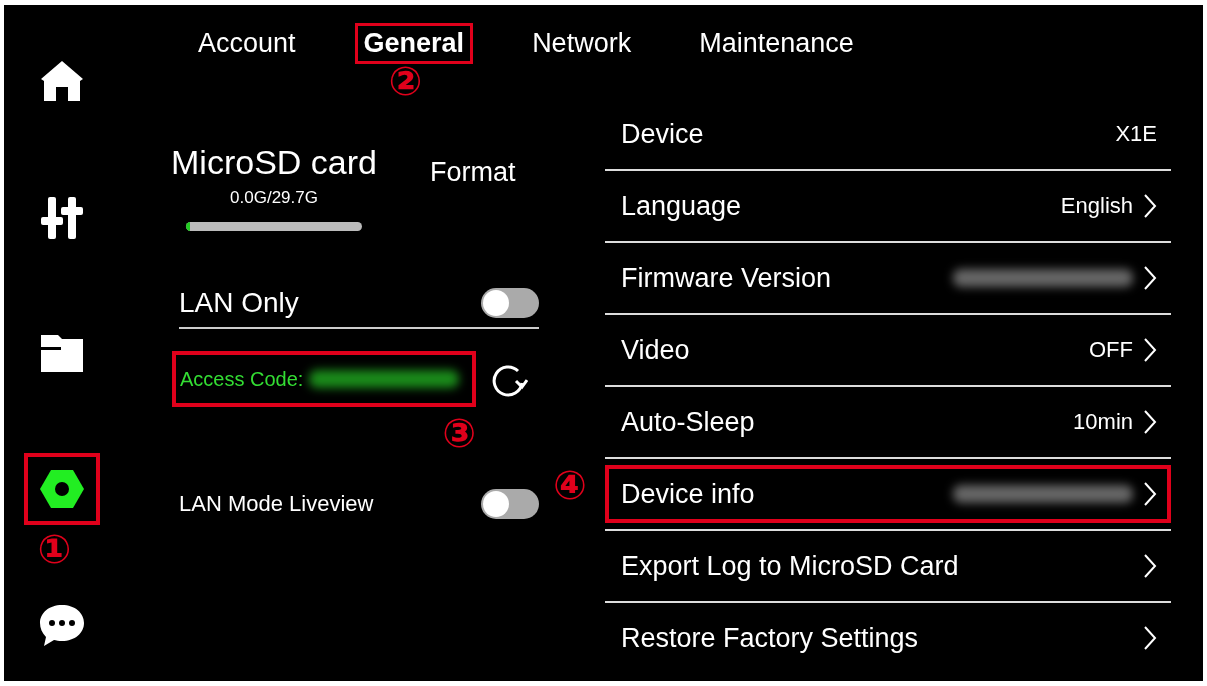 The image size is (1207, 686). What do you see at coordinates (247, 43) in the screenshot?
I see `tab: Account` at bounding box center [247, 43].